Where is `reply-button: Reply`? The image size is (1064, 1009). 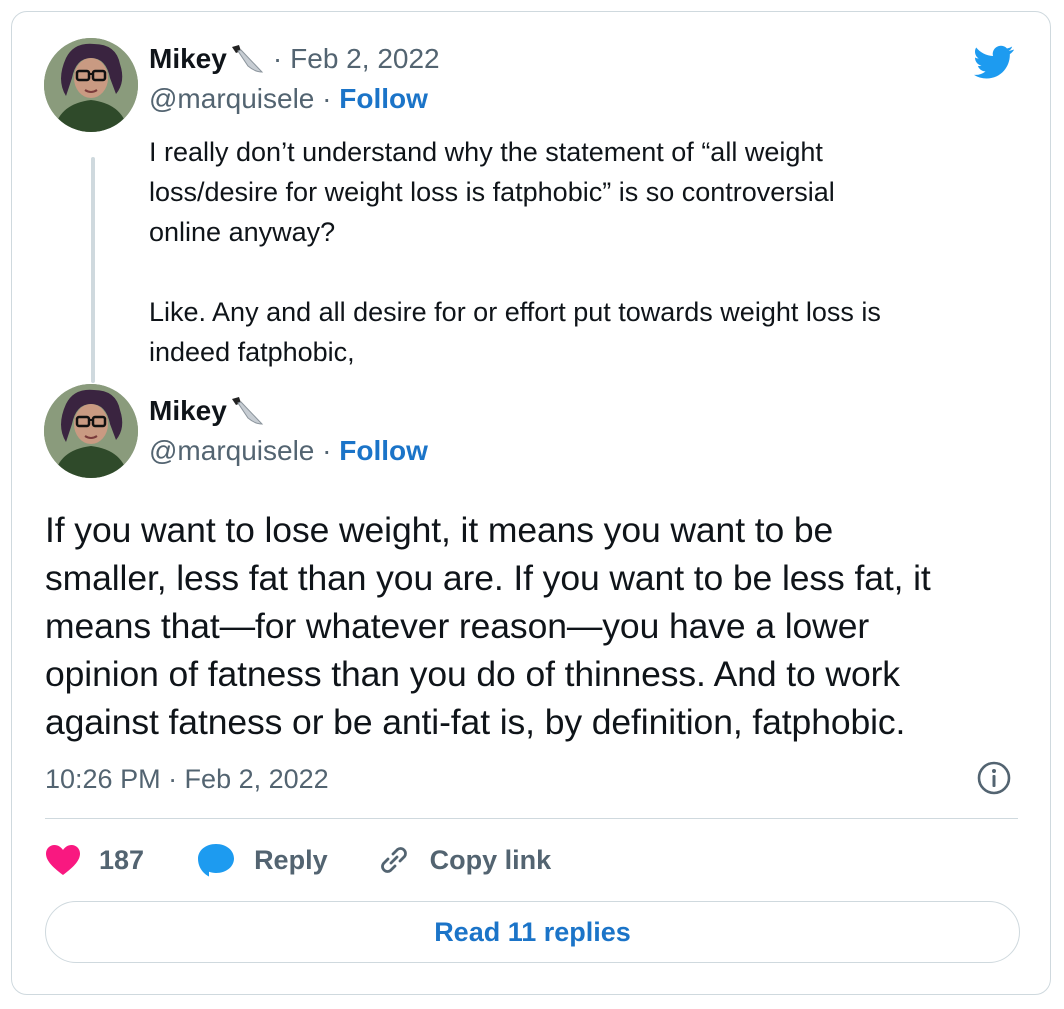
reply-button: Reply is located at coordinates (262, 860).